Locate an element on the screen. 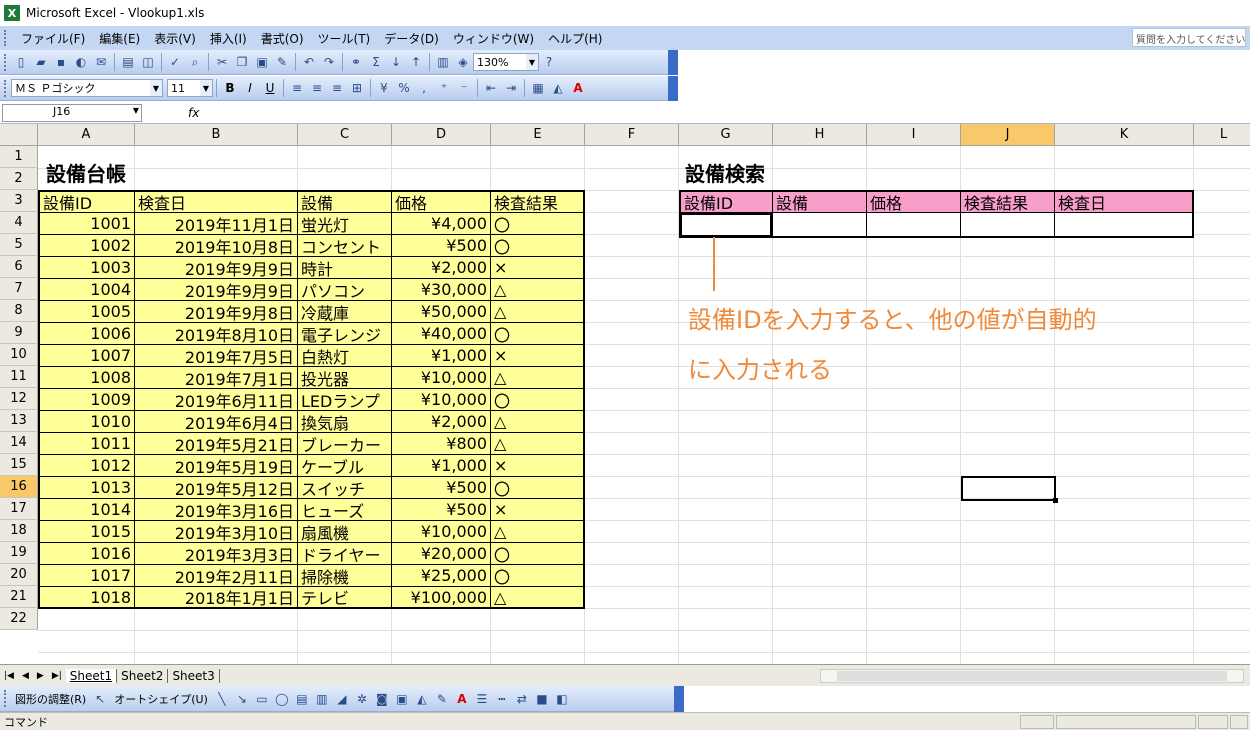 The height and width of the screenshot is (730, 1250). ledger-cell: 1018 is located at coordinates (86, 598).